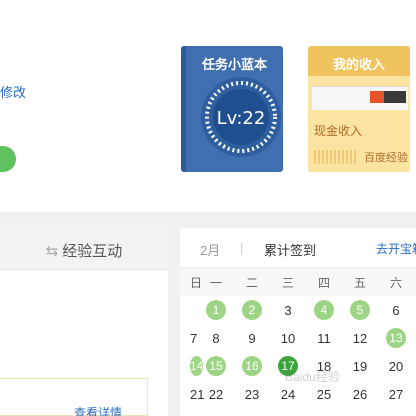 This screenshot has width=416, height=416. I want to click on calendar-day: 23, so click(252, 394).